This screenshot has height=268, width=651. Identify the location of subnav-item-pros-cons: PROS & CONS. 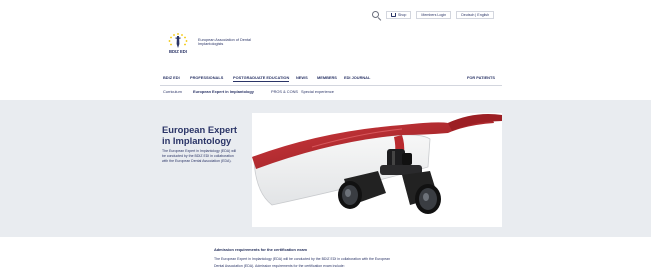
(284, 91).